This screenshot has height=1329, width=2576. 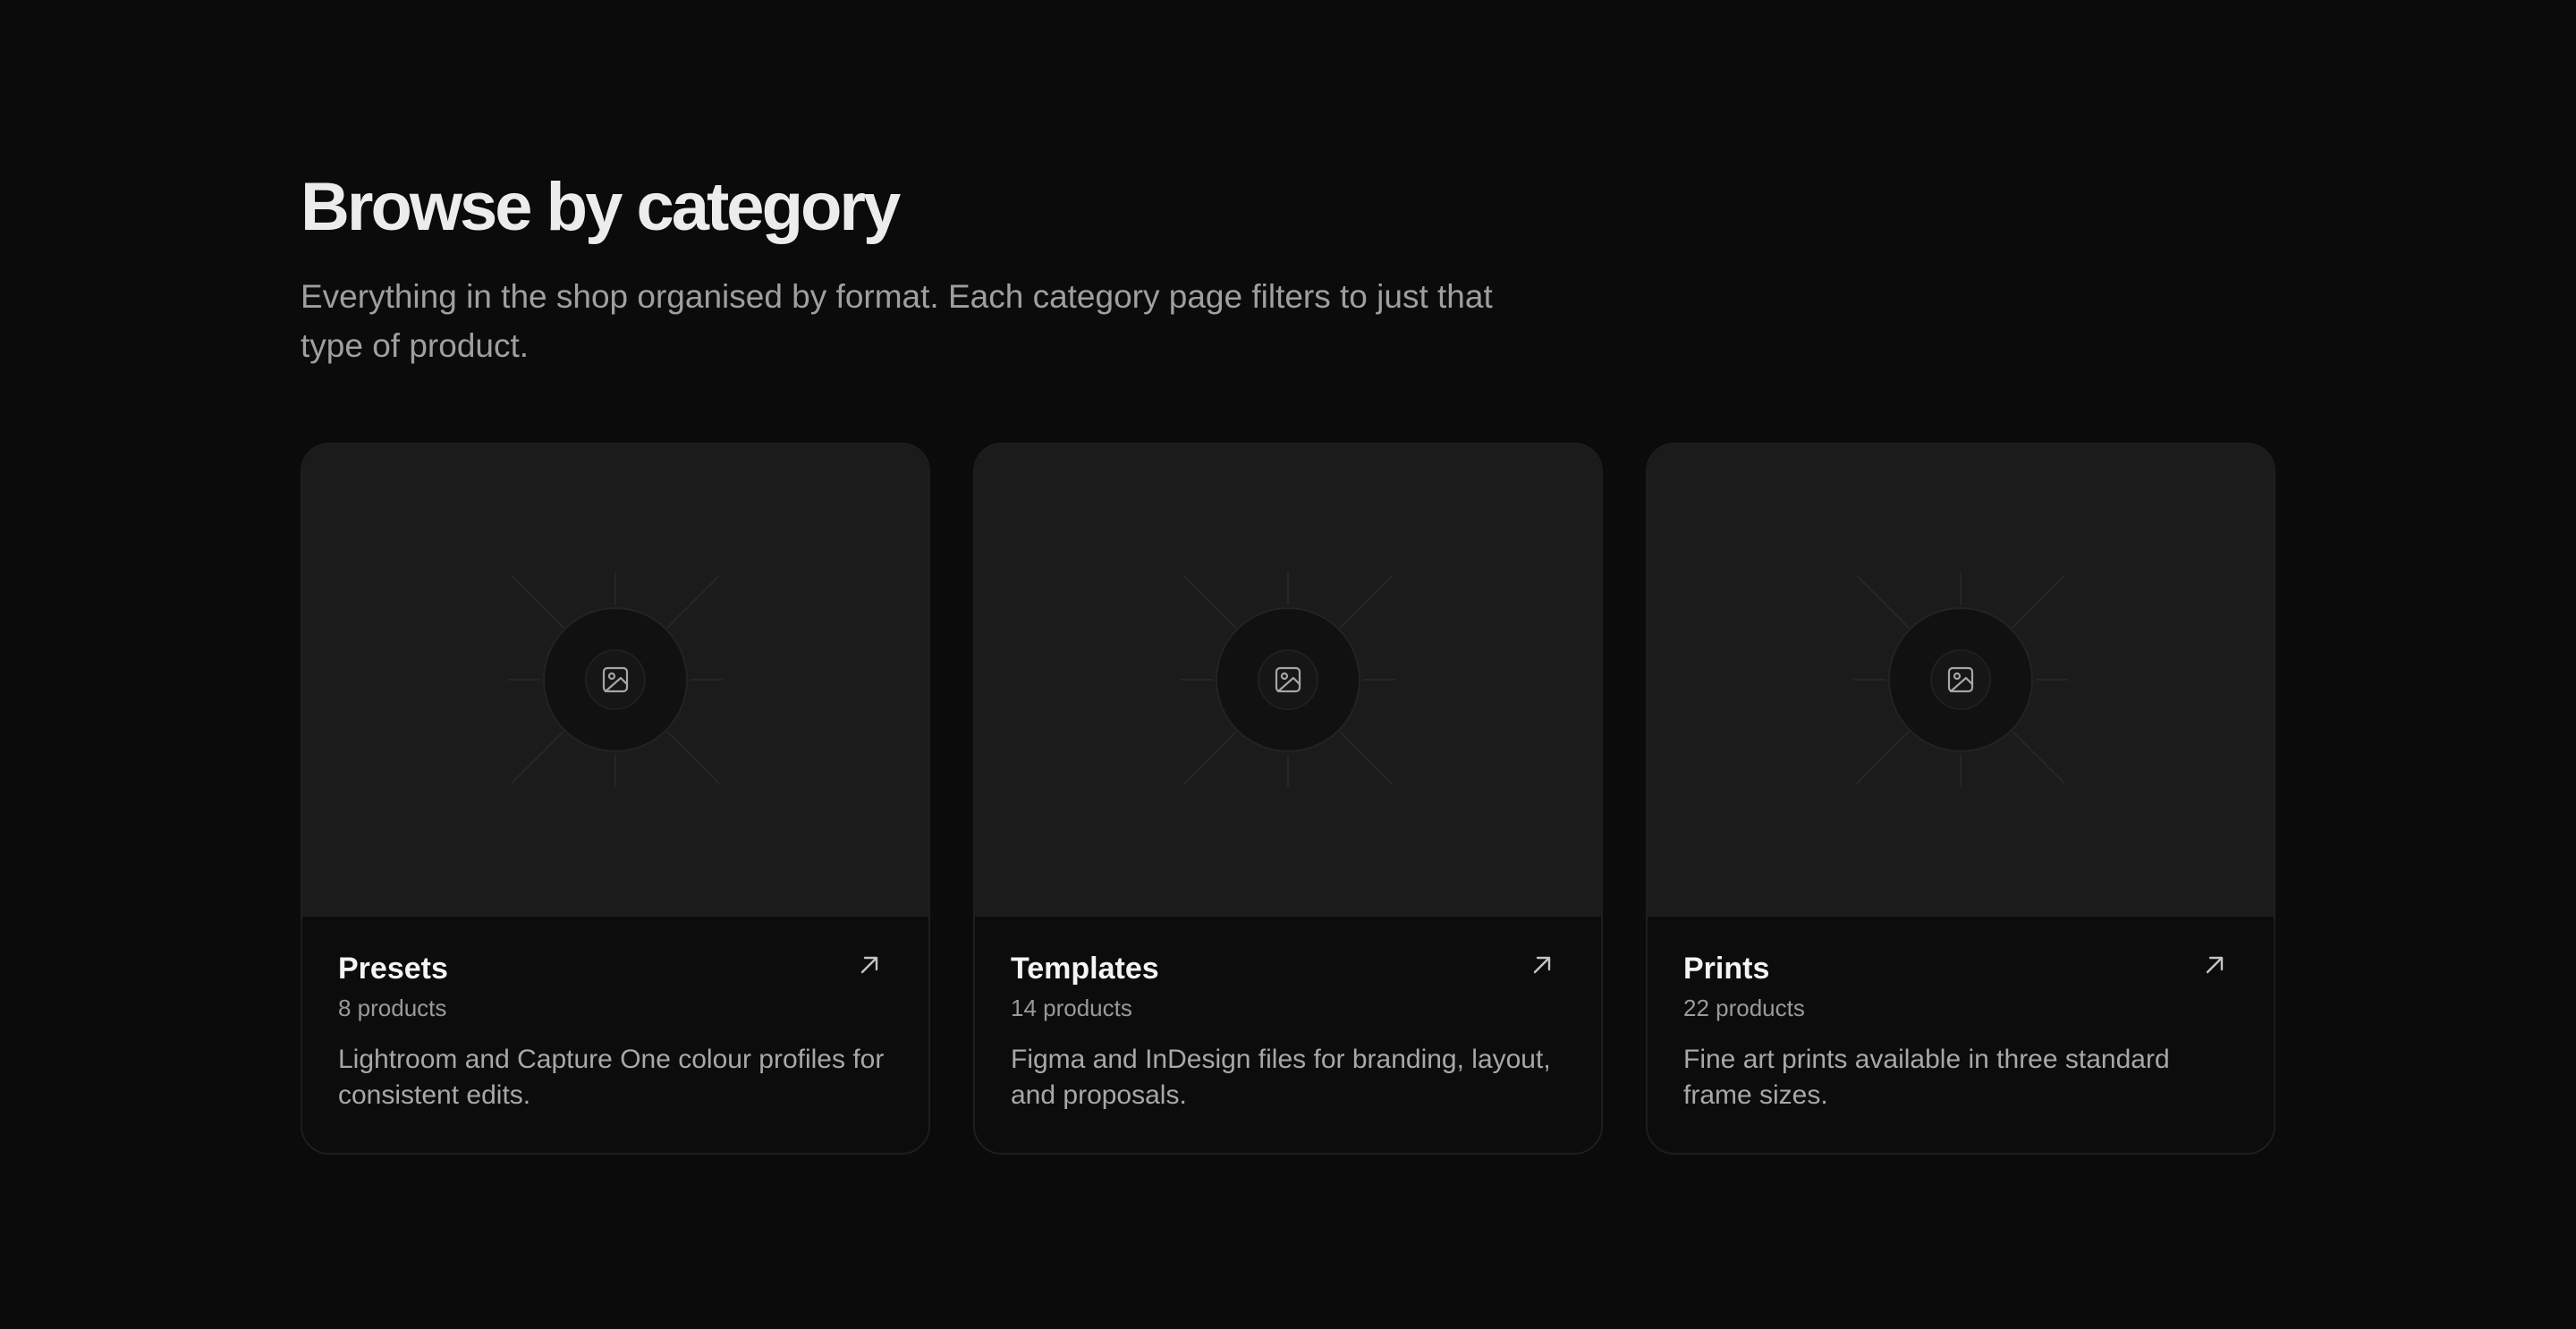 I want to click on card-product-count: 22 products, so click(x=1744, y=1008).